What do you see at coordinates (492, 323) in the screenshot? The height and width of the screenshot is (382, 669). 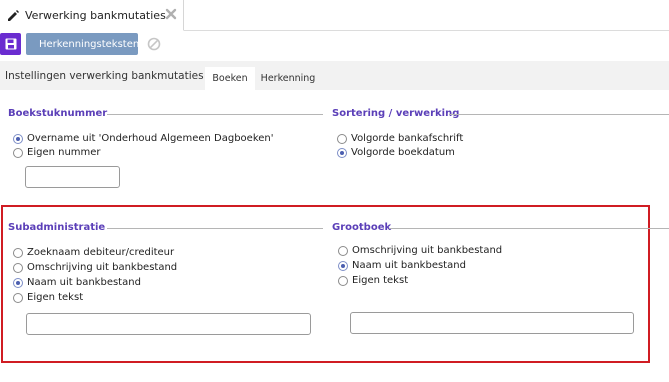 I see `grootboek-tekst-input` at bounding box center [492, 323].